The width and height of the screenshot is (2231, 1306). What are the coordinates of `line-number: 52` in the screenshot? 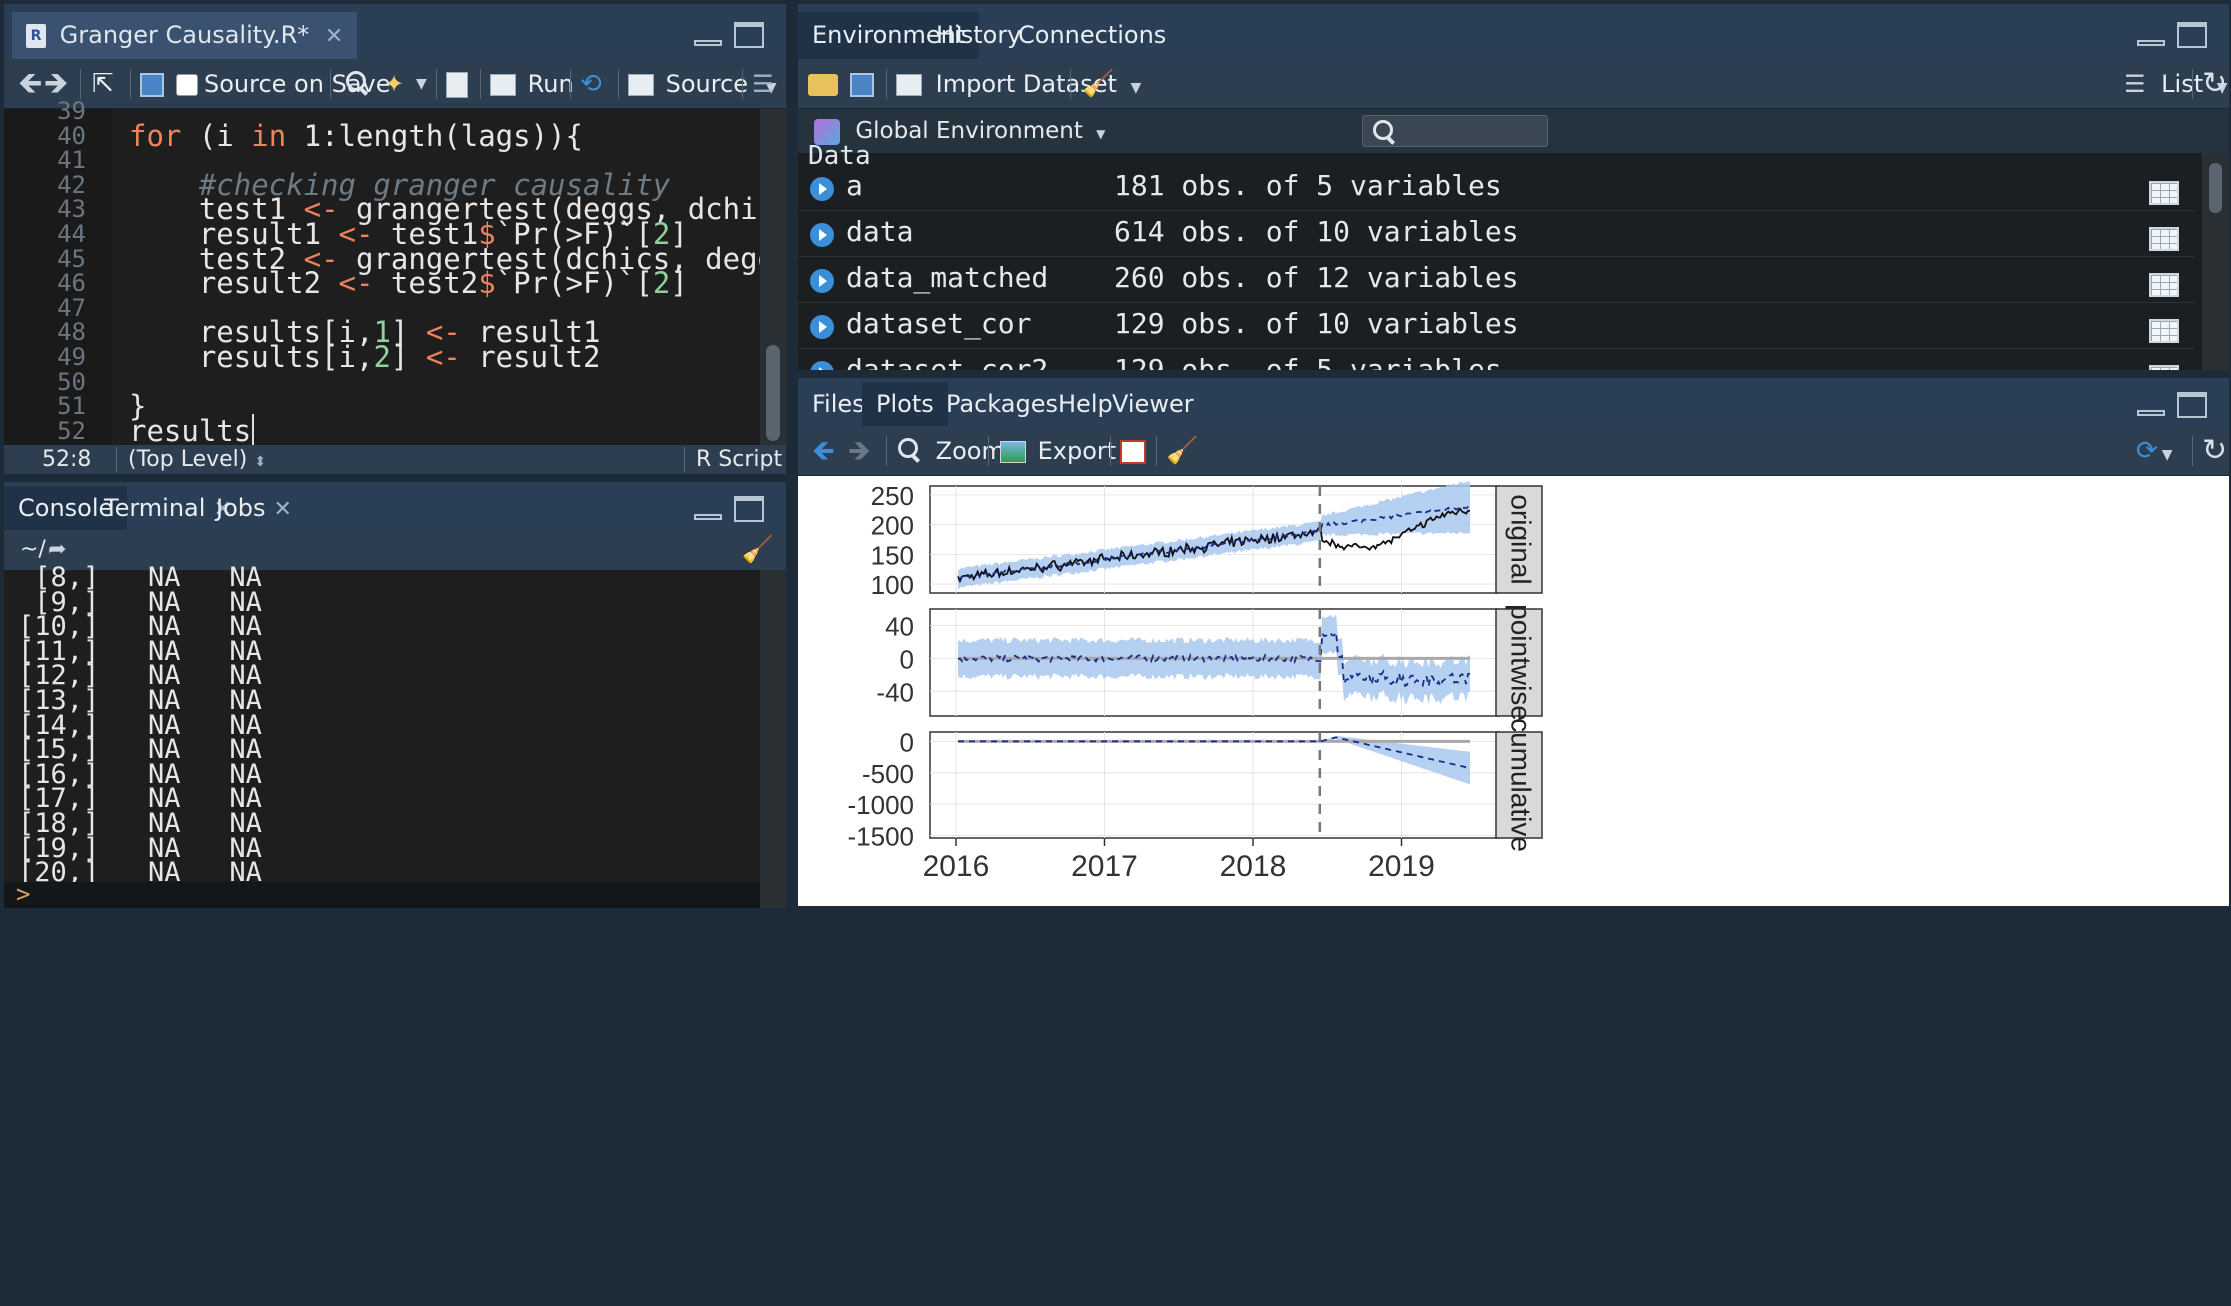 It's located at (71, 430).